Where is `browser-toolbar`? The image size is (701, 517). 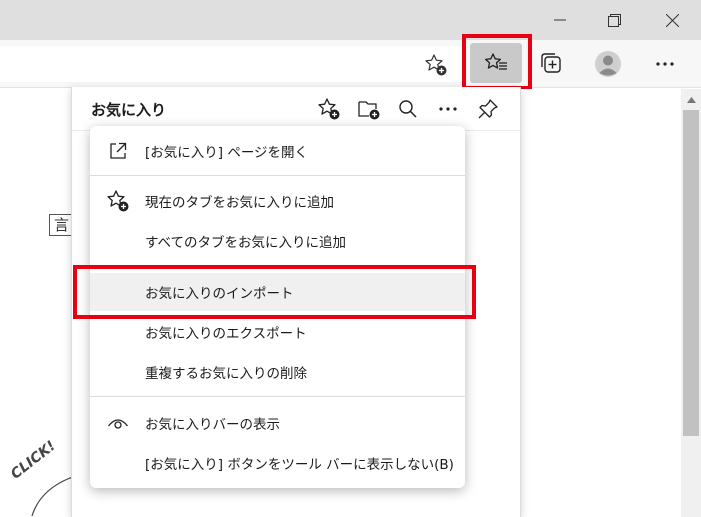 browser-toolbar is located at coordinates (350, 64).